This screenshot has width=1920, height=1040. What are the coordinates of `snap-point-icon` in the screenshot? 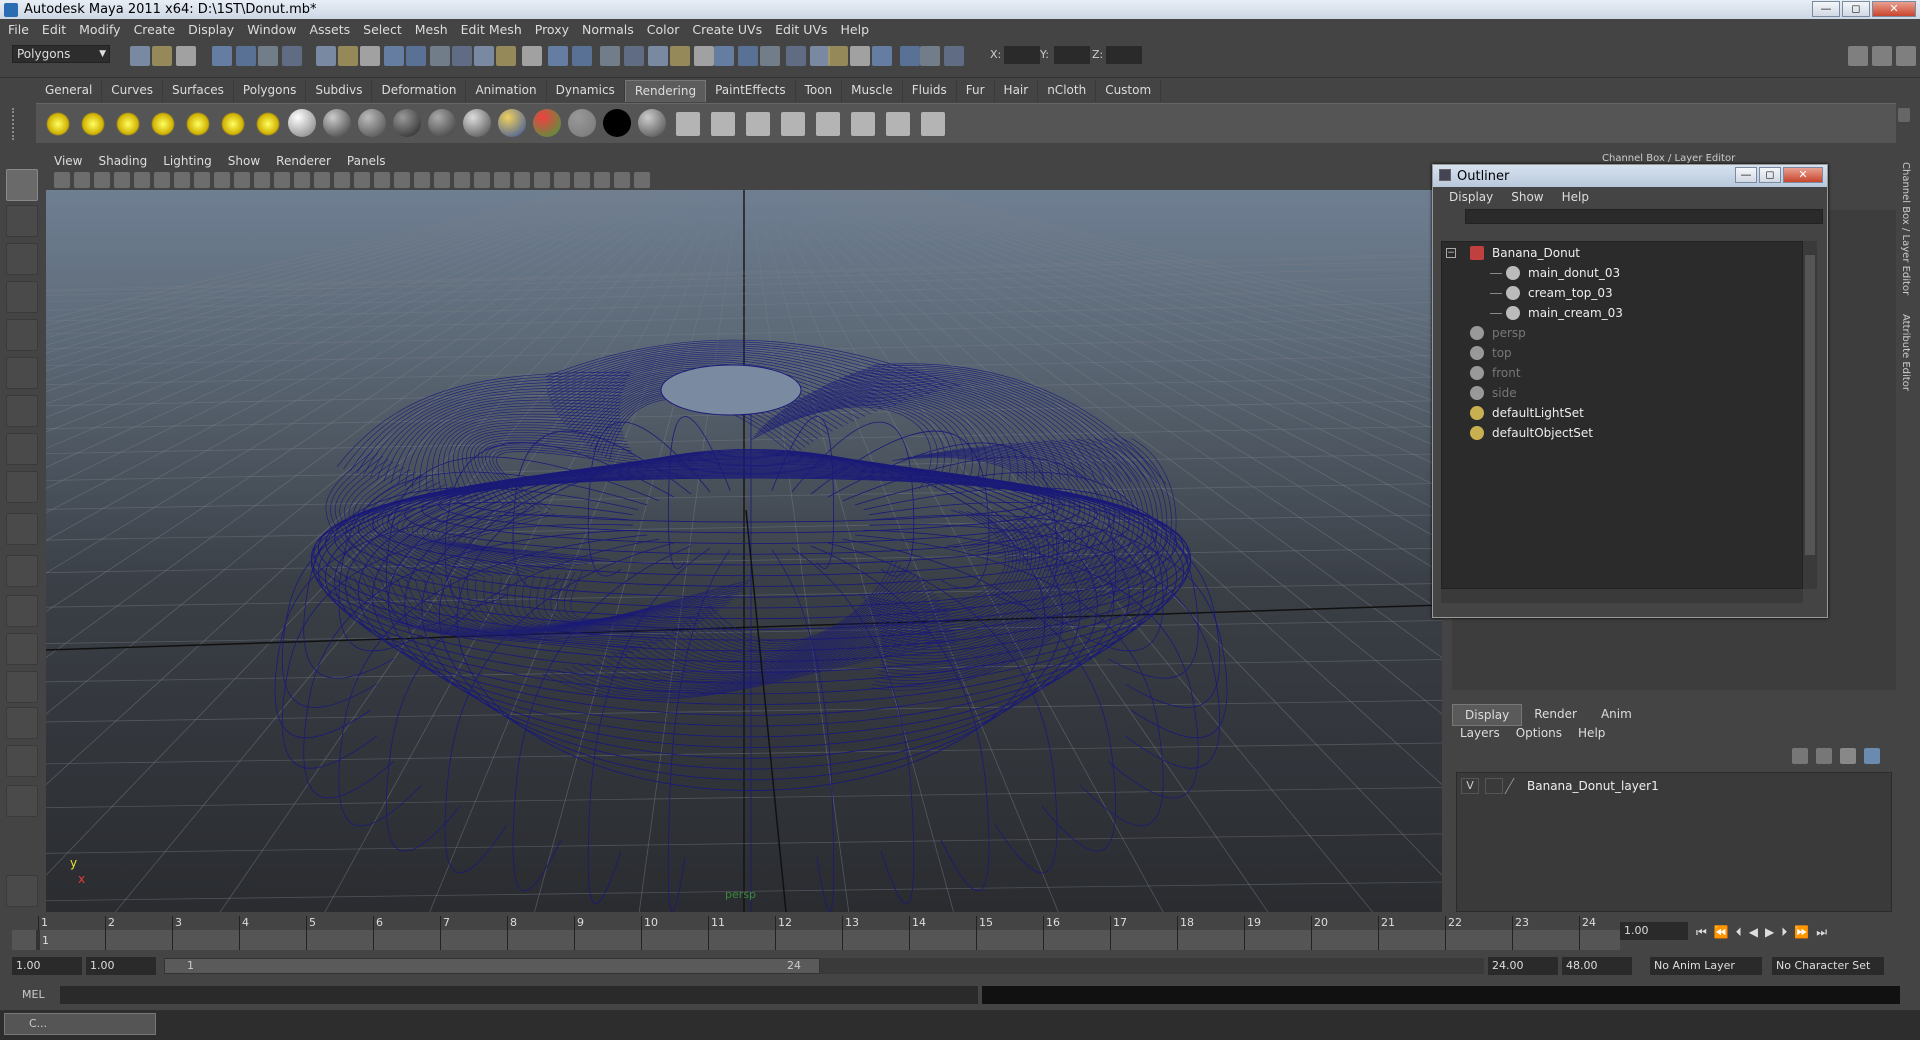 It's located at (348, 56).